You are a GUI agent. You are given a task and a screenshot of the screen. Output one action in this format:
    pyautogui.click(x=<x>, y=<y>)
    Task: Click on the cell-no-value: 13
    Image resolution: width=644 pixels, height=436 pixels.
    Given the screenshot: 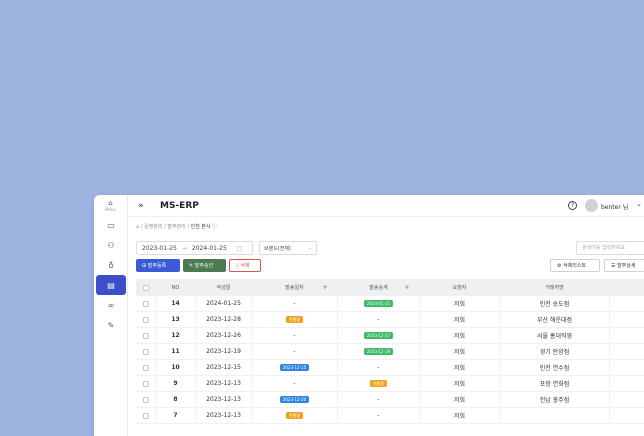 What is the action you would take?
    pyautogui.click(x=175, y=319)
    